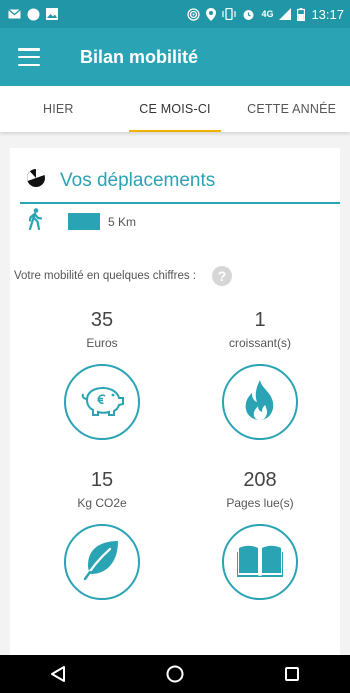 This screenshot has height=693, width=350. I want to click on app-bar: Bilan mobilité, so click(175, 57).